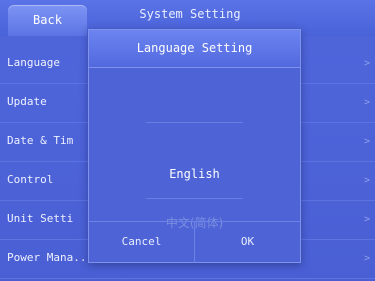 The image size is (375, 281). Describe the element at coordinates (47, 20) in the screenshot. I see `back-button: Back` at that location.